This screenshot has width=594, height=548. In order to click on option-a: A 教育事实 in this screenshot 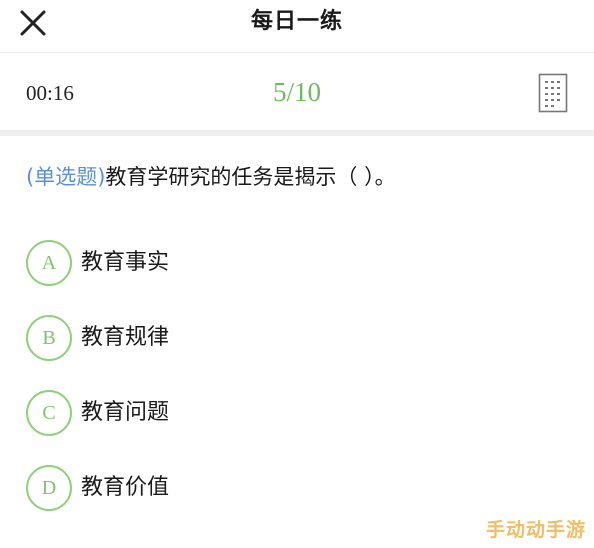, I will do `click(296, 263)`.